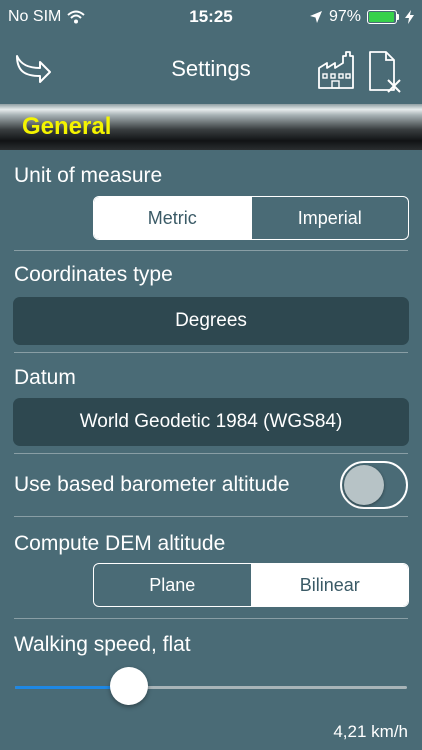  I want to click on datum-label: Datum, so click(45, 377).